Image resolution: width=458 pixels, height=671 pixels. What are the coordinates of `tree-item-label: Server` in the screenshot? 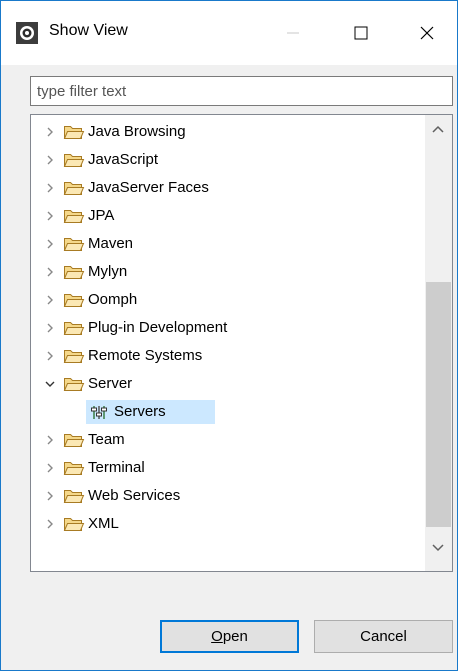 It's located at (110, 383).